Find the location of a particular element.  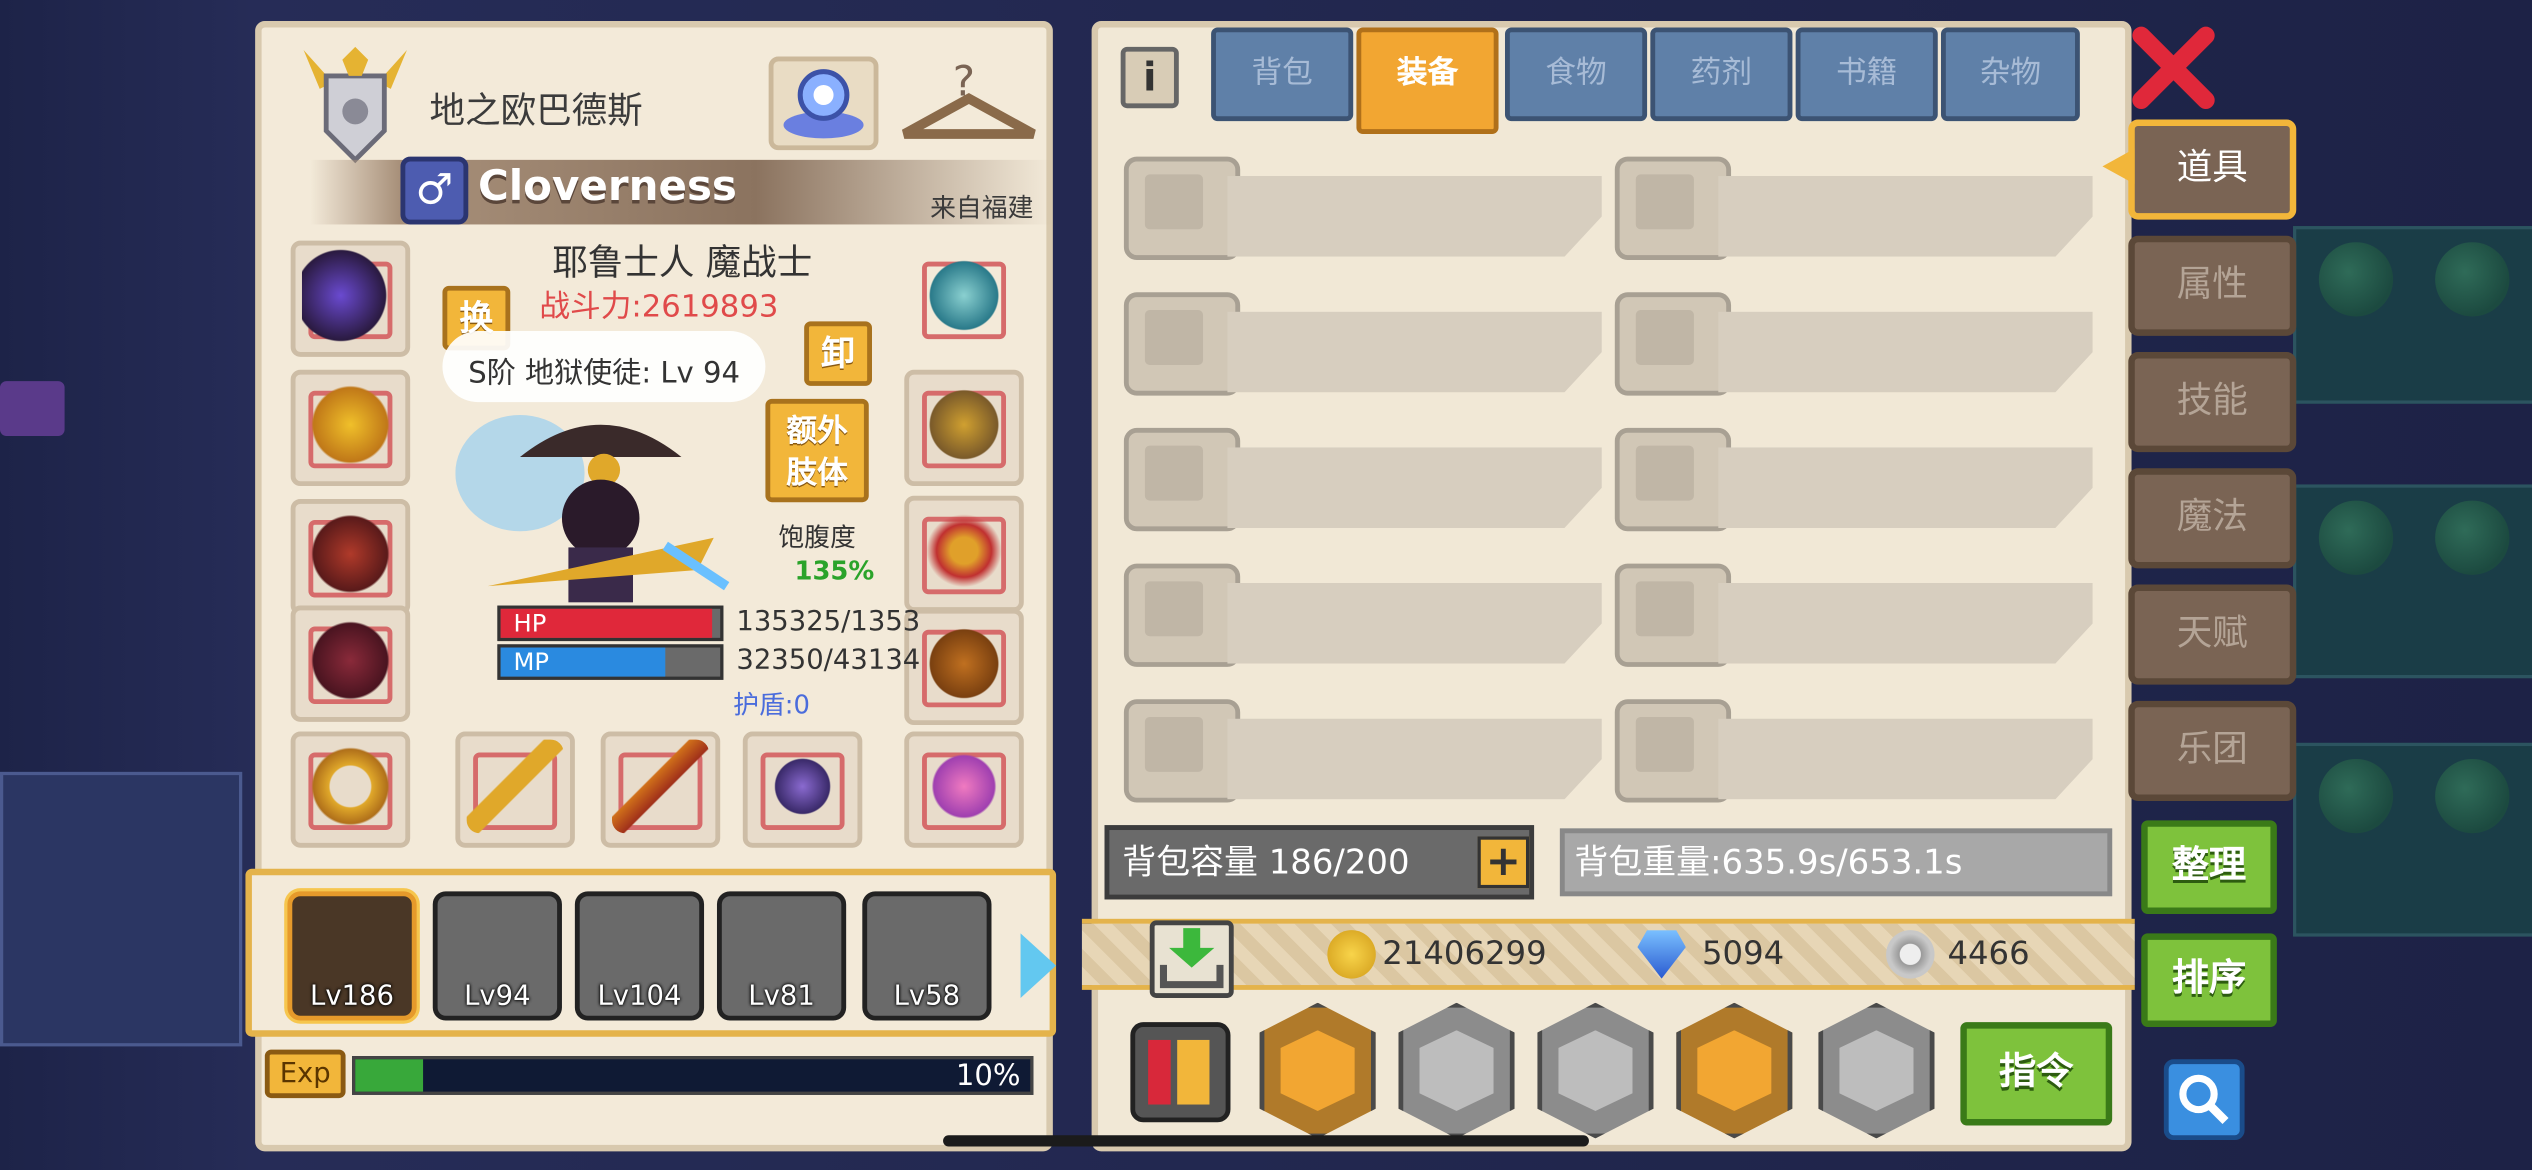

exp-track: 10% is located at coordinates (693, 1075).